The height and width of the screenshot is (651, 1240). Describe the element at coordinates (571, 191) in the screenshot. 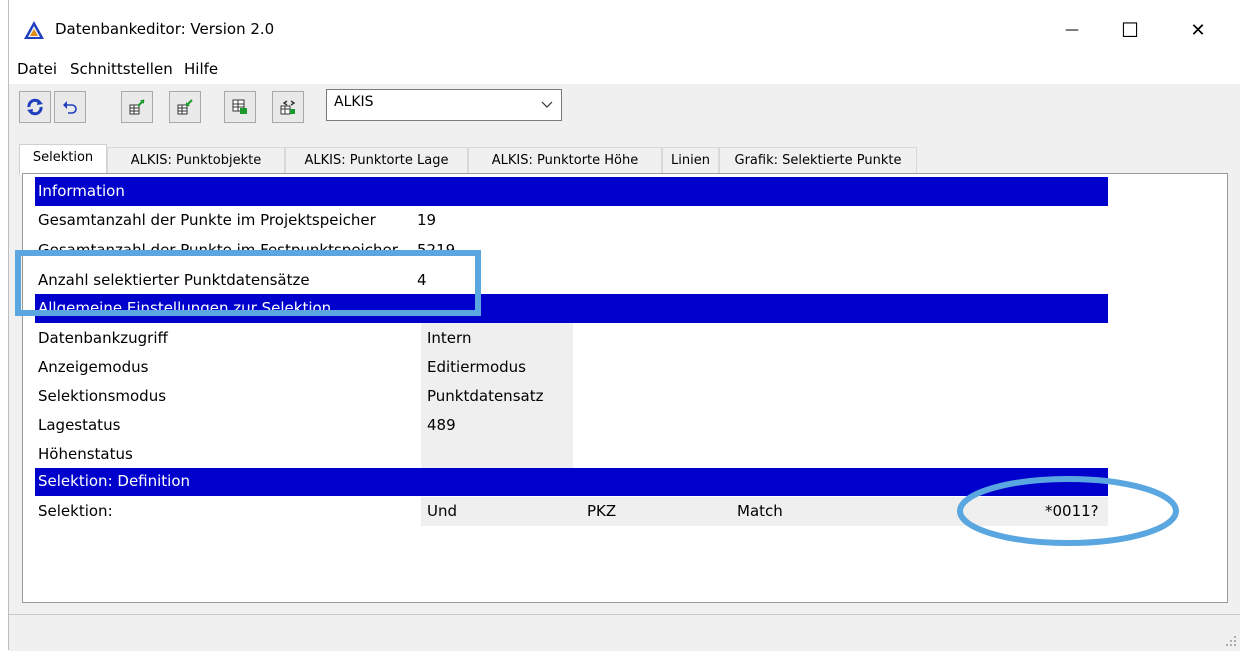

I see `section-header-information: Information` at that location.